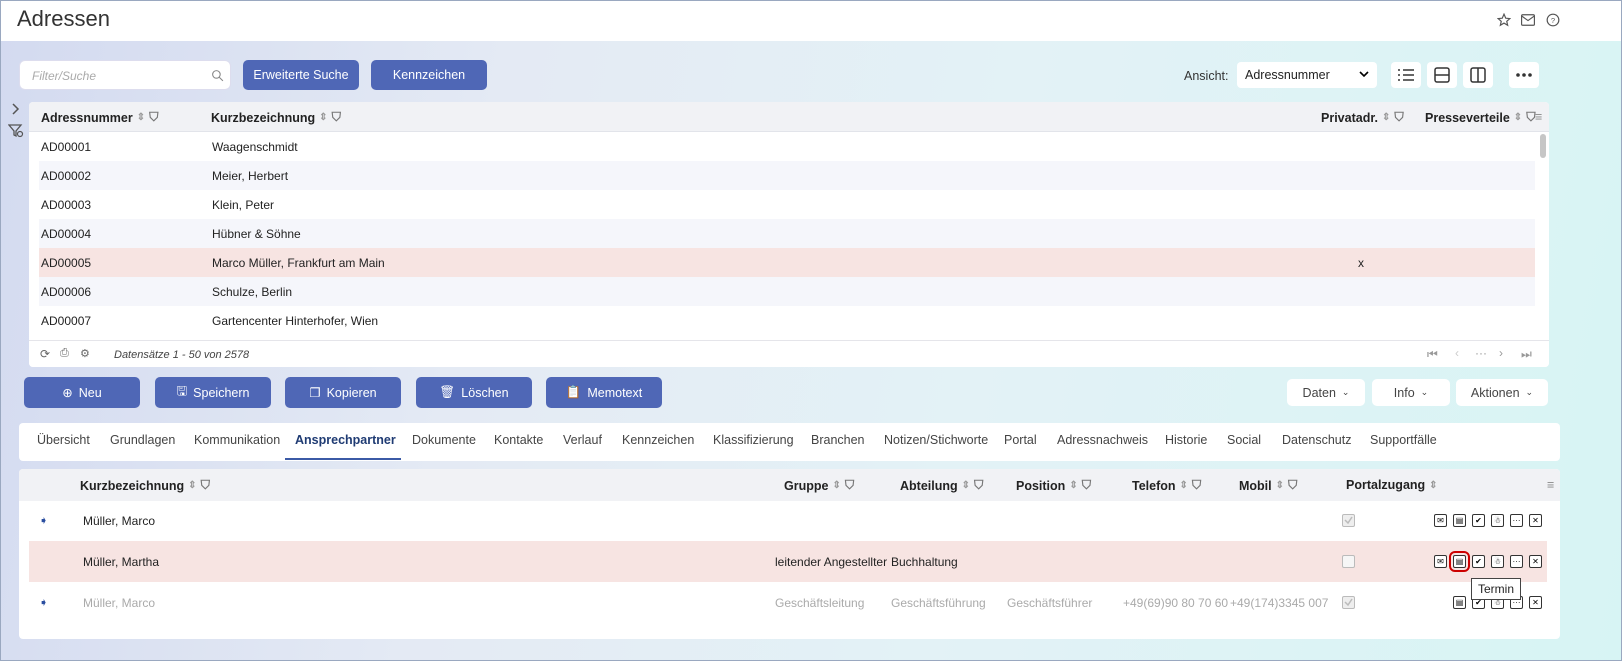 The image size is (1622, 661). What do you see at coordinates (787, 146) in the screenshot?
I see `table-row: AD00001 Waagenschmidt` at bounding box center [787, 146].